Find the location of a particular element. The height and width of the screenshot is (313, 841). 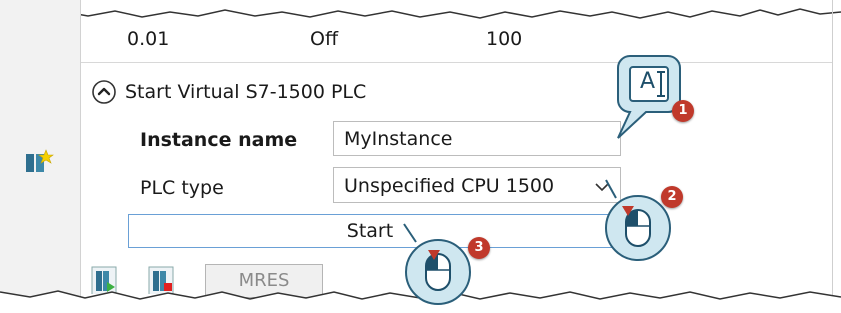

callout-badge-3: 3 is located at coordinates (479, 248).